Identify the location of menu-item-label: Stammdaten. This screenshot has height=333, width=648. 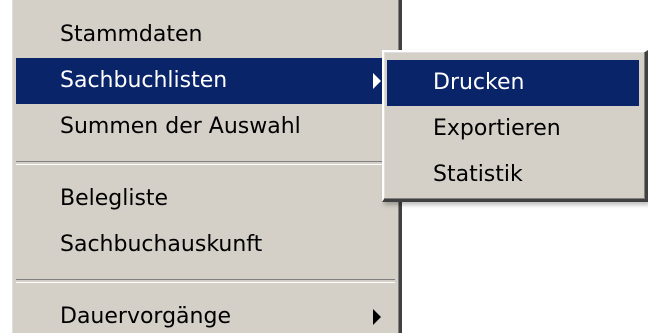
(131, 34).